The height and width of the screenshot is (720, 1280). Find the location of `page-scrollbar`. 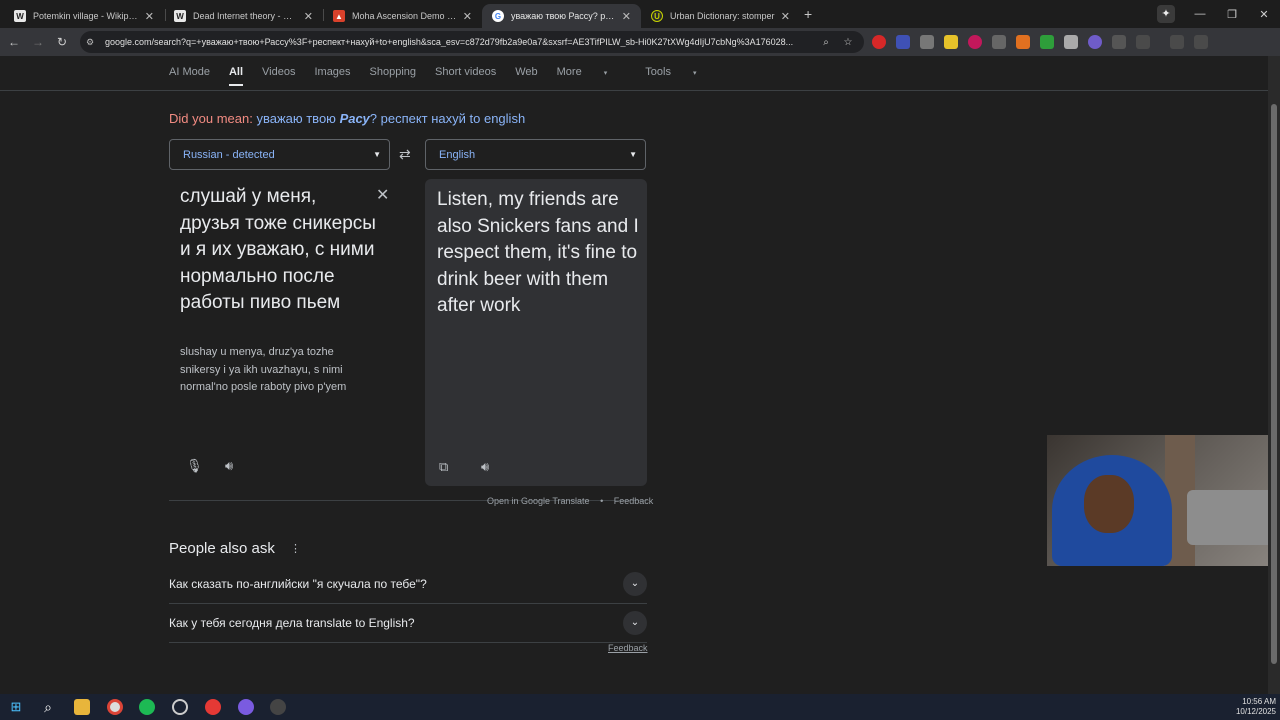

page-scrollbar is located at coordinates (1274, 375).